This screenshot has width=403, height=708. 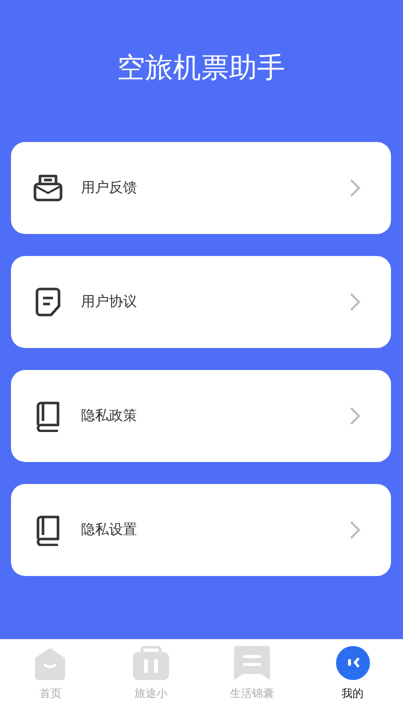 I want to click on inbox-icon, so click(x=48, y=188).